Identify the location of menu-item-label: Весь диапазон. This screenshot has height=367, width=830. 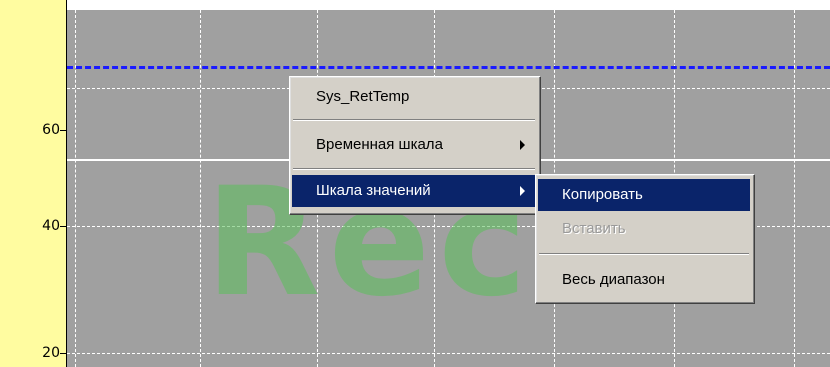
(613, 279).